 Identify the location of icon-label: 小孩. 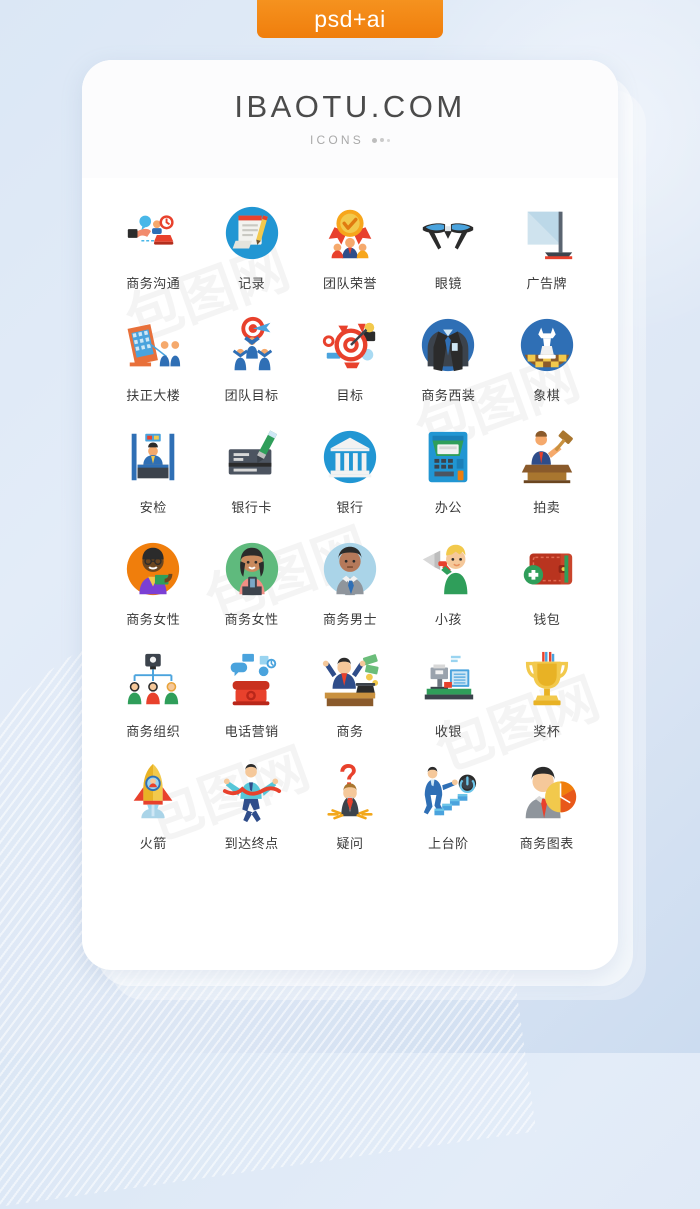
(448, 619).